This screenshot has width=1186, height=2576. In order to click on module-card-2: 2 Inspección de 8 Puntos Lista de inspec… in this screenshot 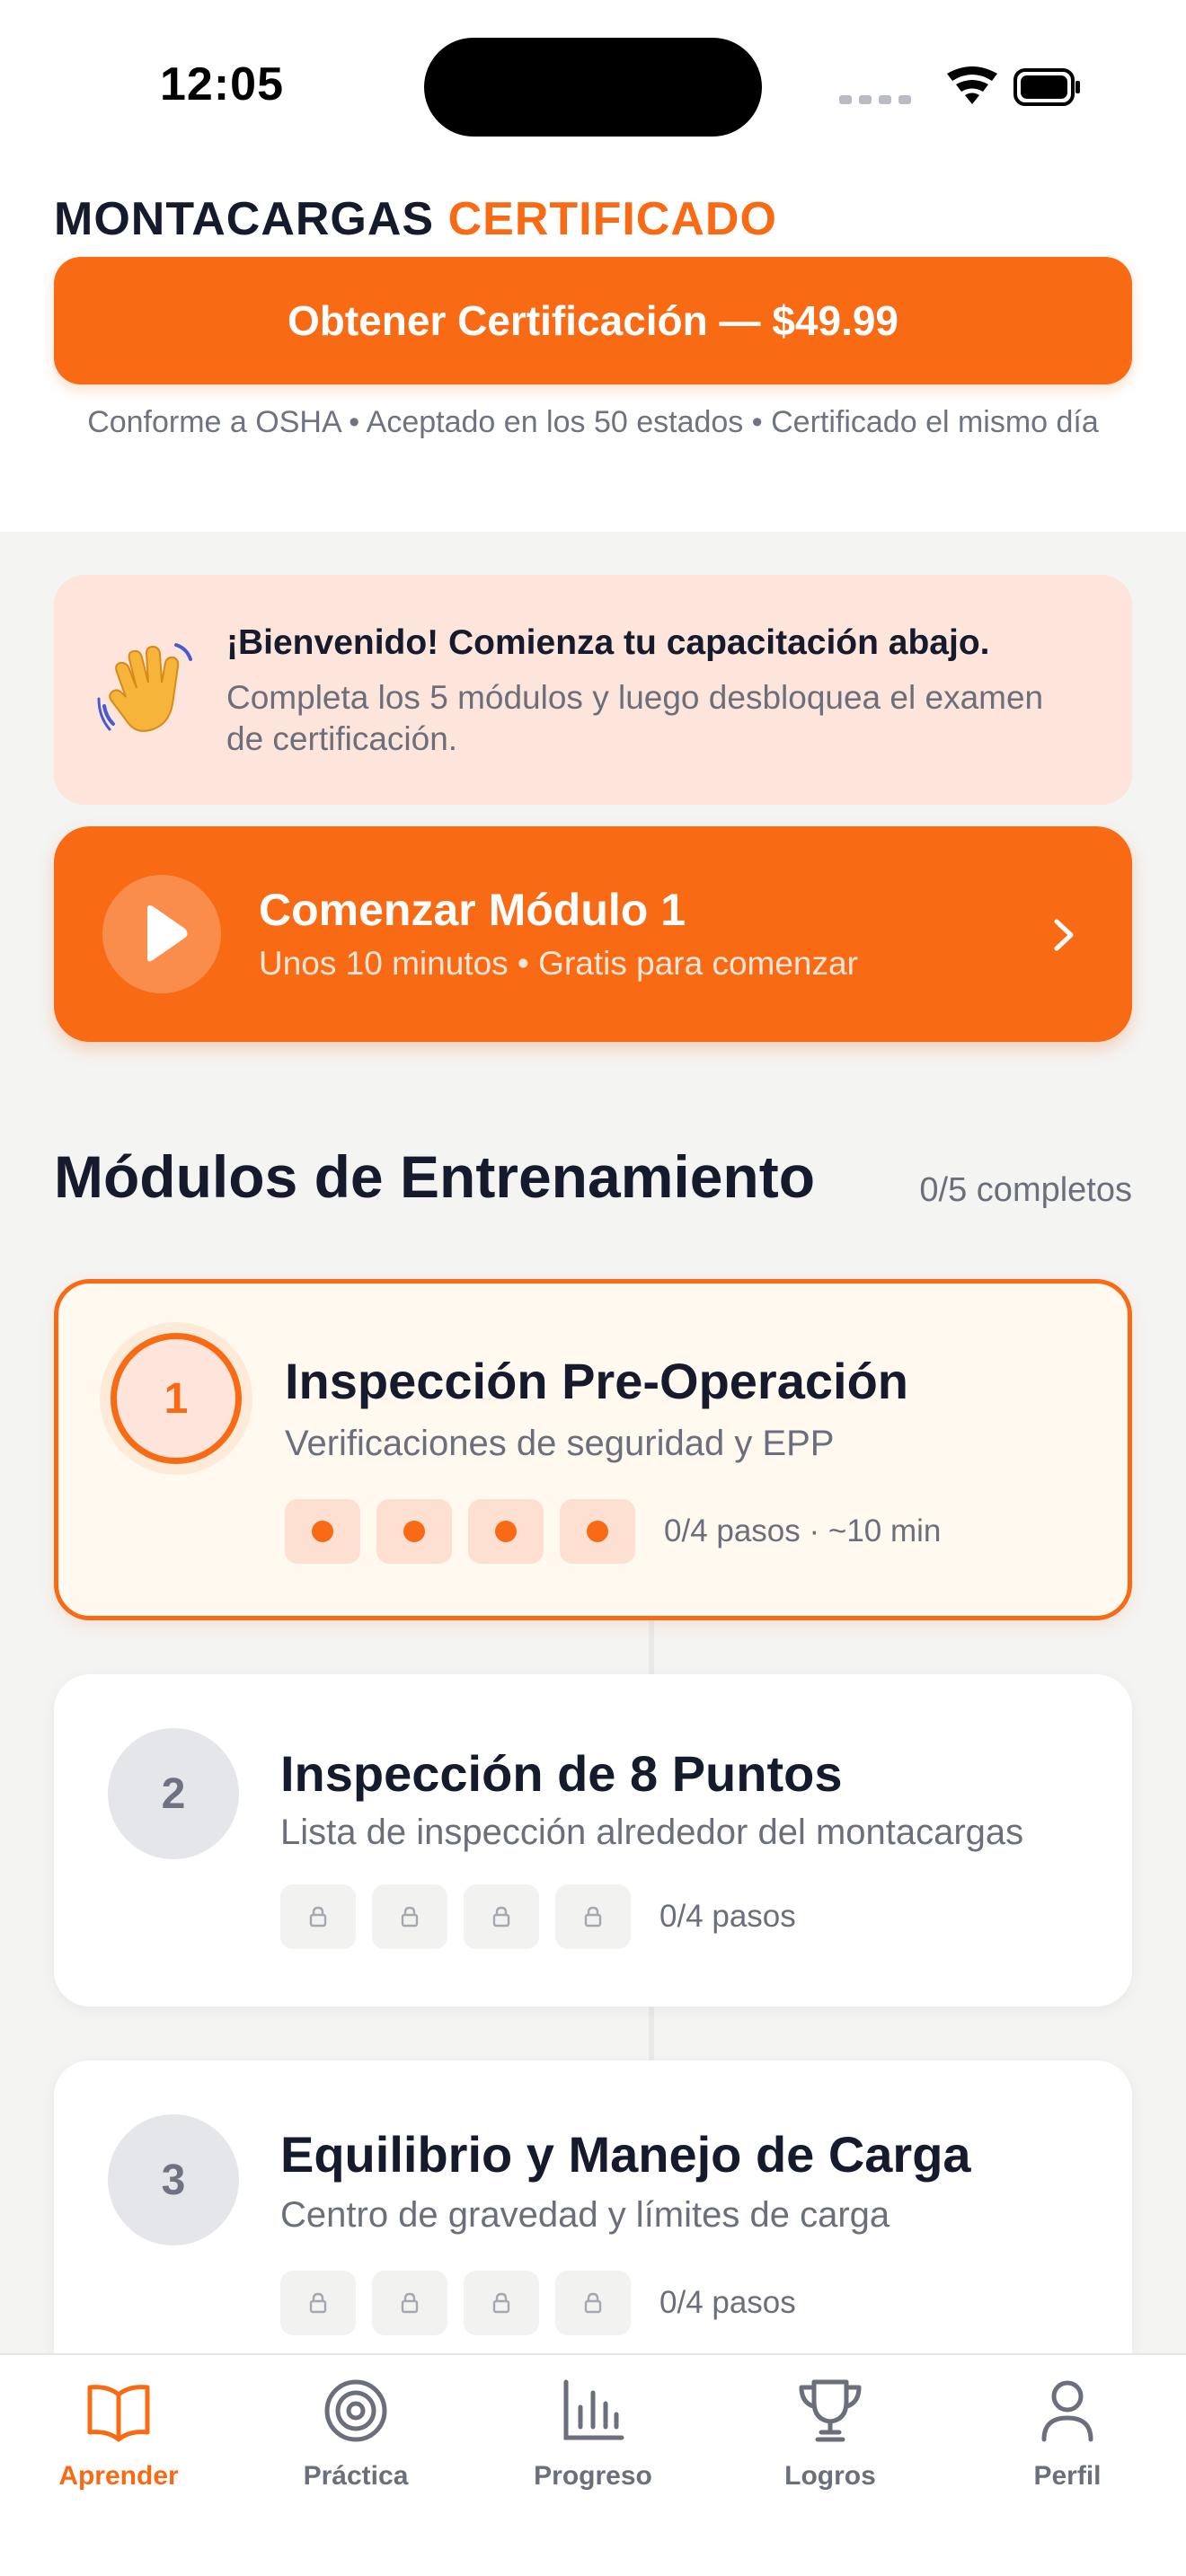, I will do `click(593, 1840)`.